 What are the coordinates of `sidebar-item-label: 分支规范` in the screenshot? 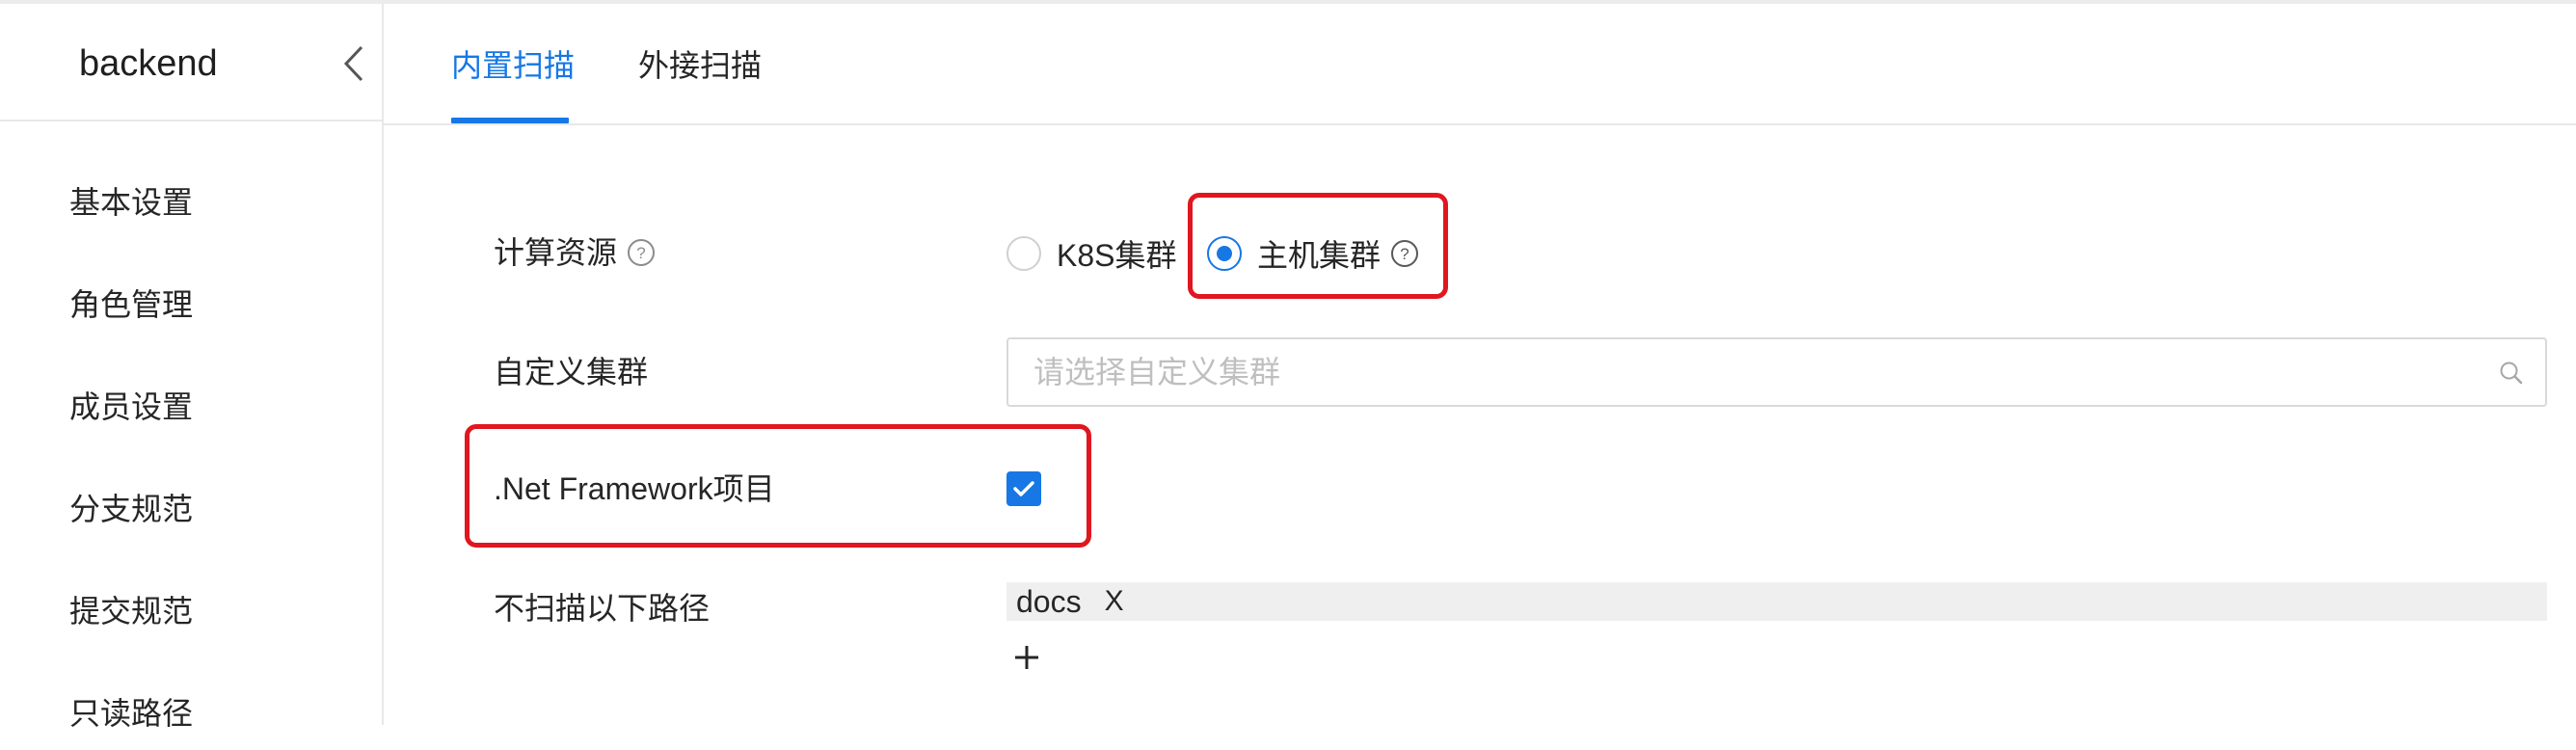 It's located at (131, 509).